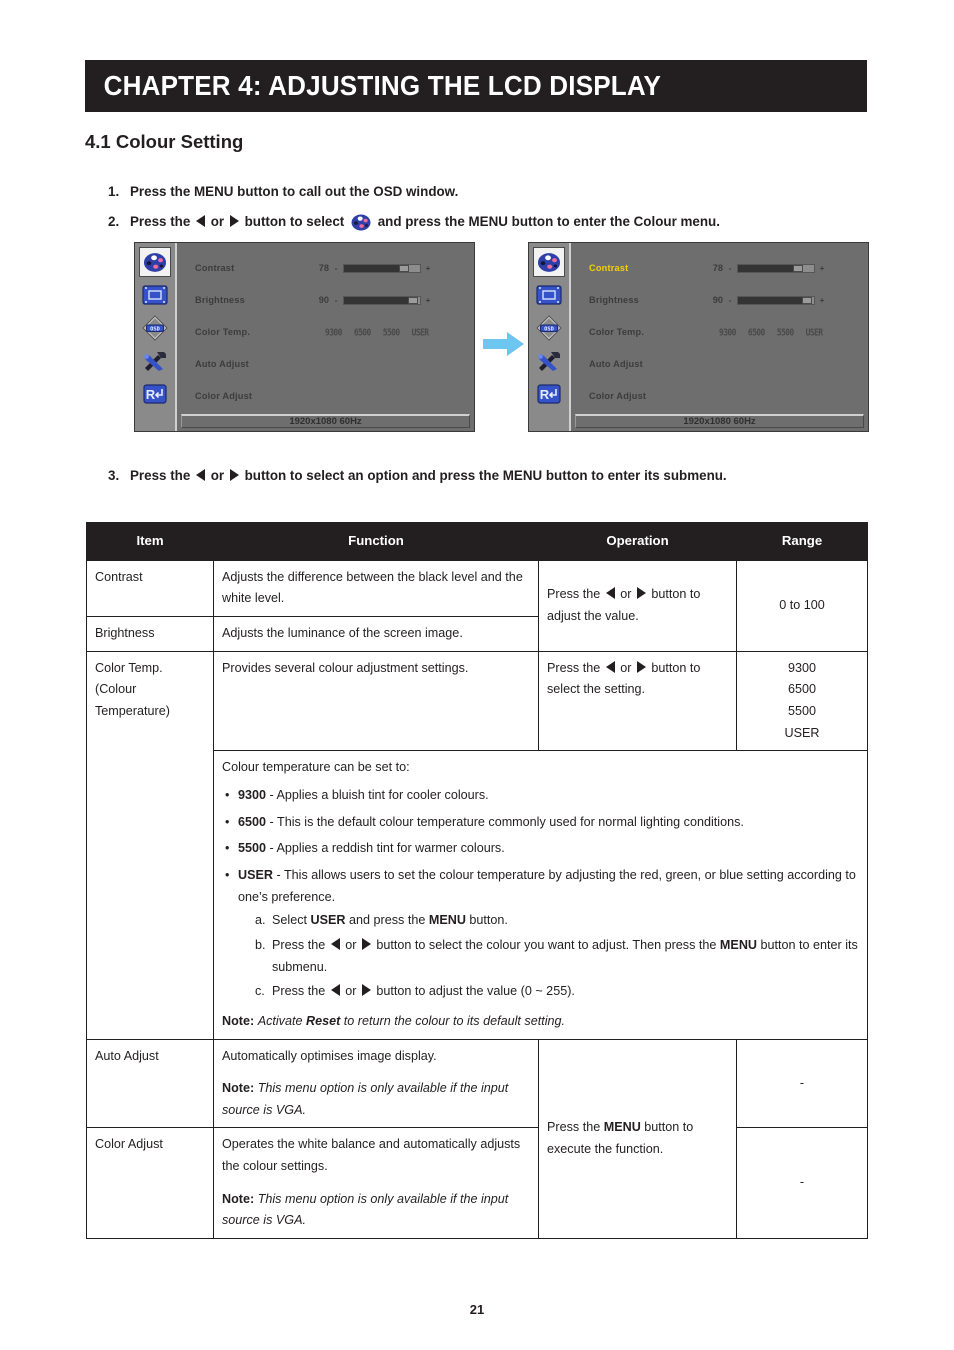 This screenshot has width=954, height=1350. I want to click on step-3-part-b: or, so click(217, 475).